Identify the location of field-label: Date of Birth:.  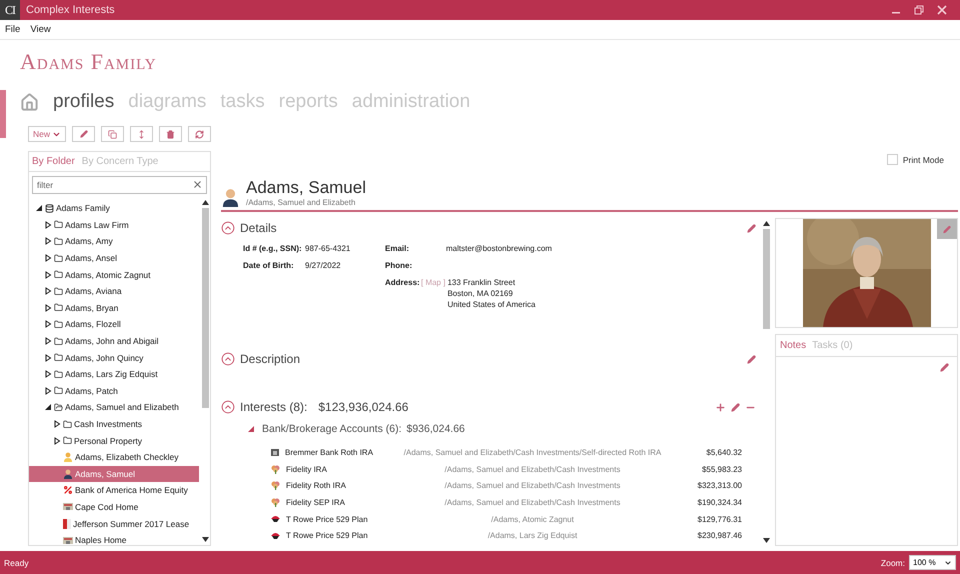
(269, 265).